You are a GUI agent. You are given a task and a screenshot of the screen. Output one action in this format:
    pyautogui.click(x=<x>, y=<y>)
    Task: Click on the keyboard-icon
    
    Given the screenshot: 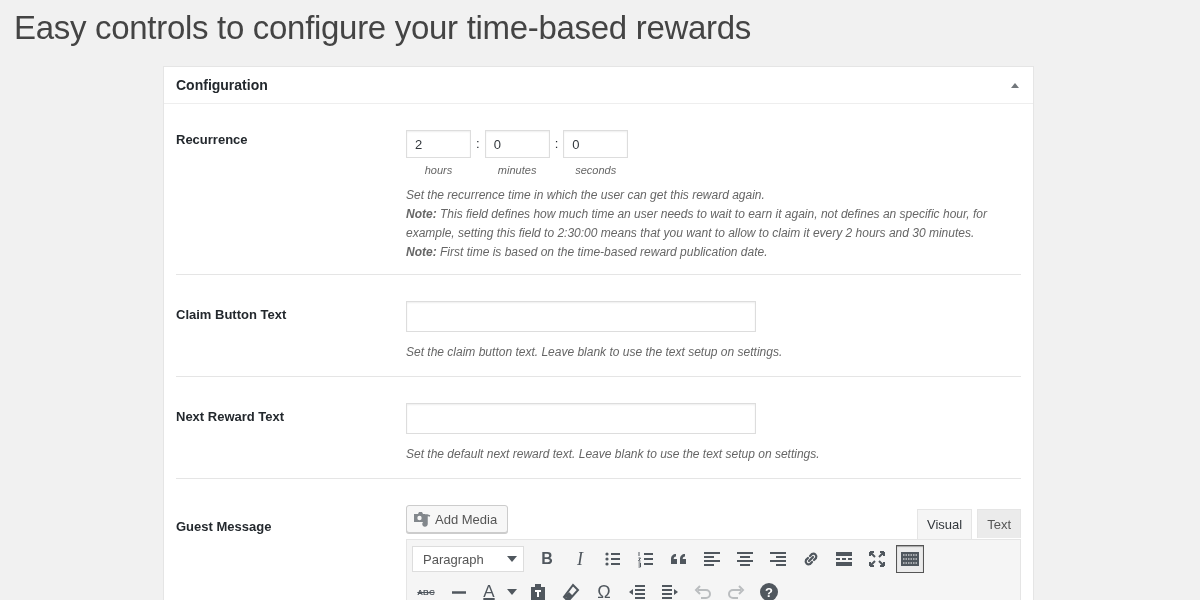 What is the action you would take?
    pyautogui.click(x=910, y=559)
    